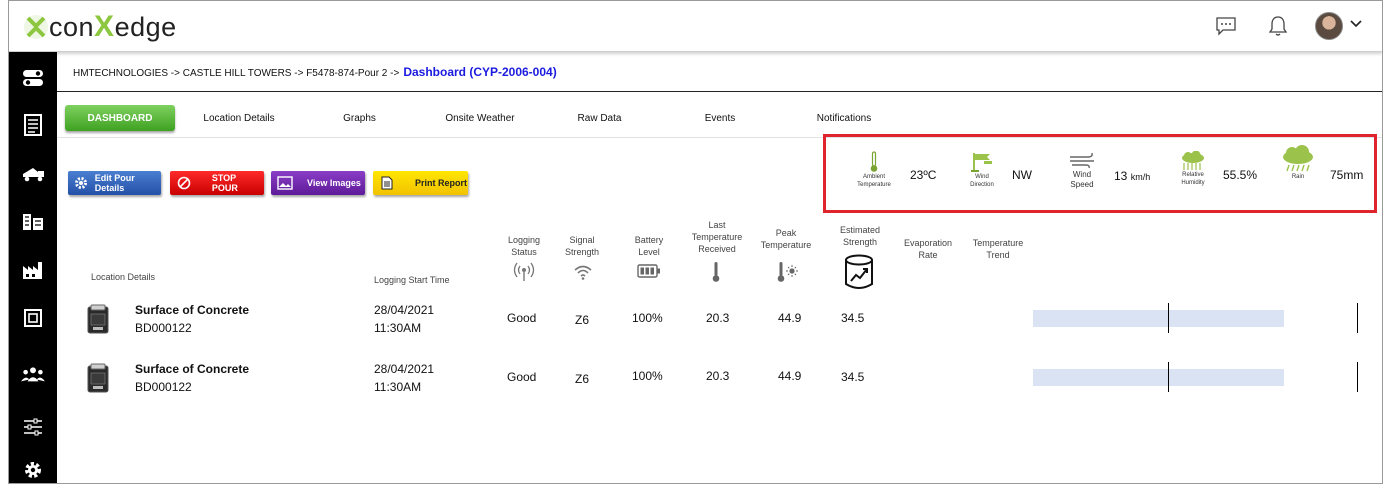 This screenshot has height=484, width=1387. What do you see at coordinates (33, 374) in the screenshot?
I see `users-icon` at bounding box center [33, 374].